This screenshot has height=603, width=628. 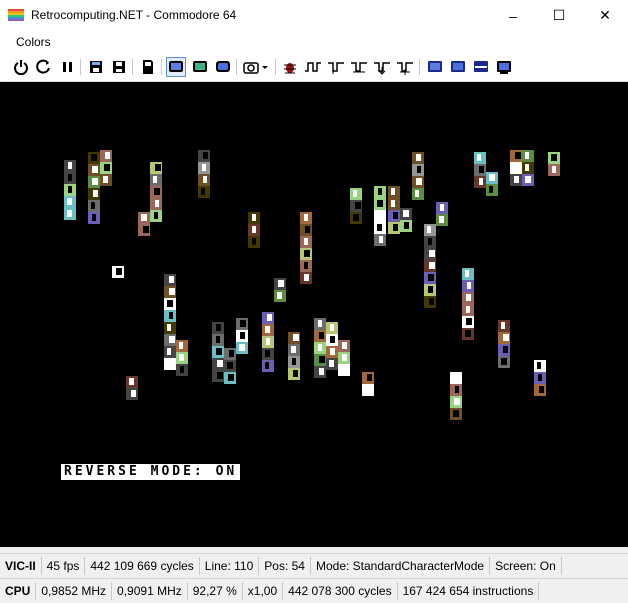 What do you see at coordinates (200, 67) in the screenshot?
I see `monitor-green-icon` at bounding box center [200, 67].